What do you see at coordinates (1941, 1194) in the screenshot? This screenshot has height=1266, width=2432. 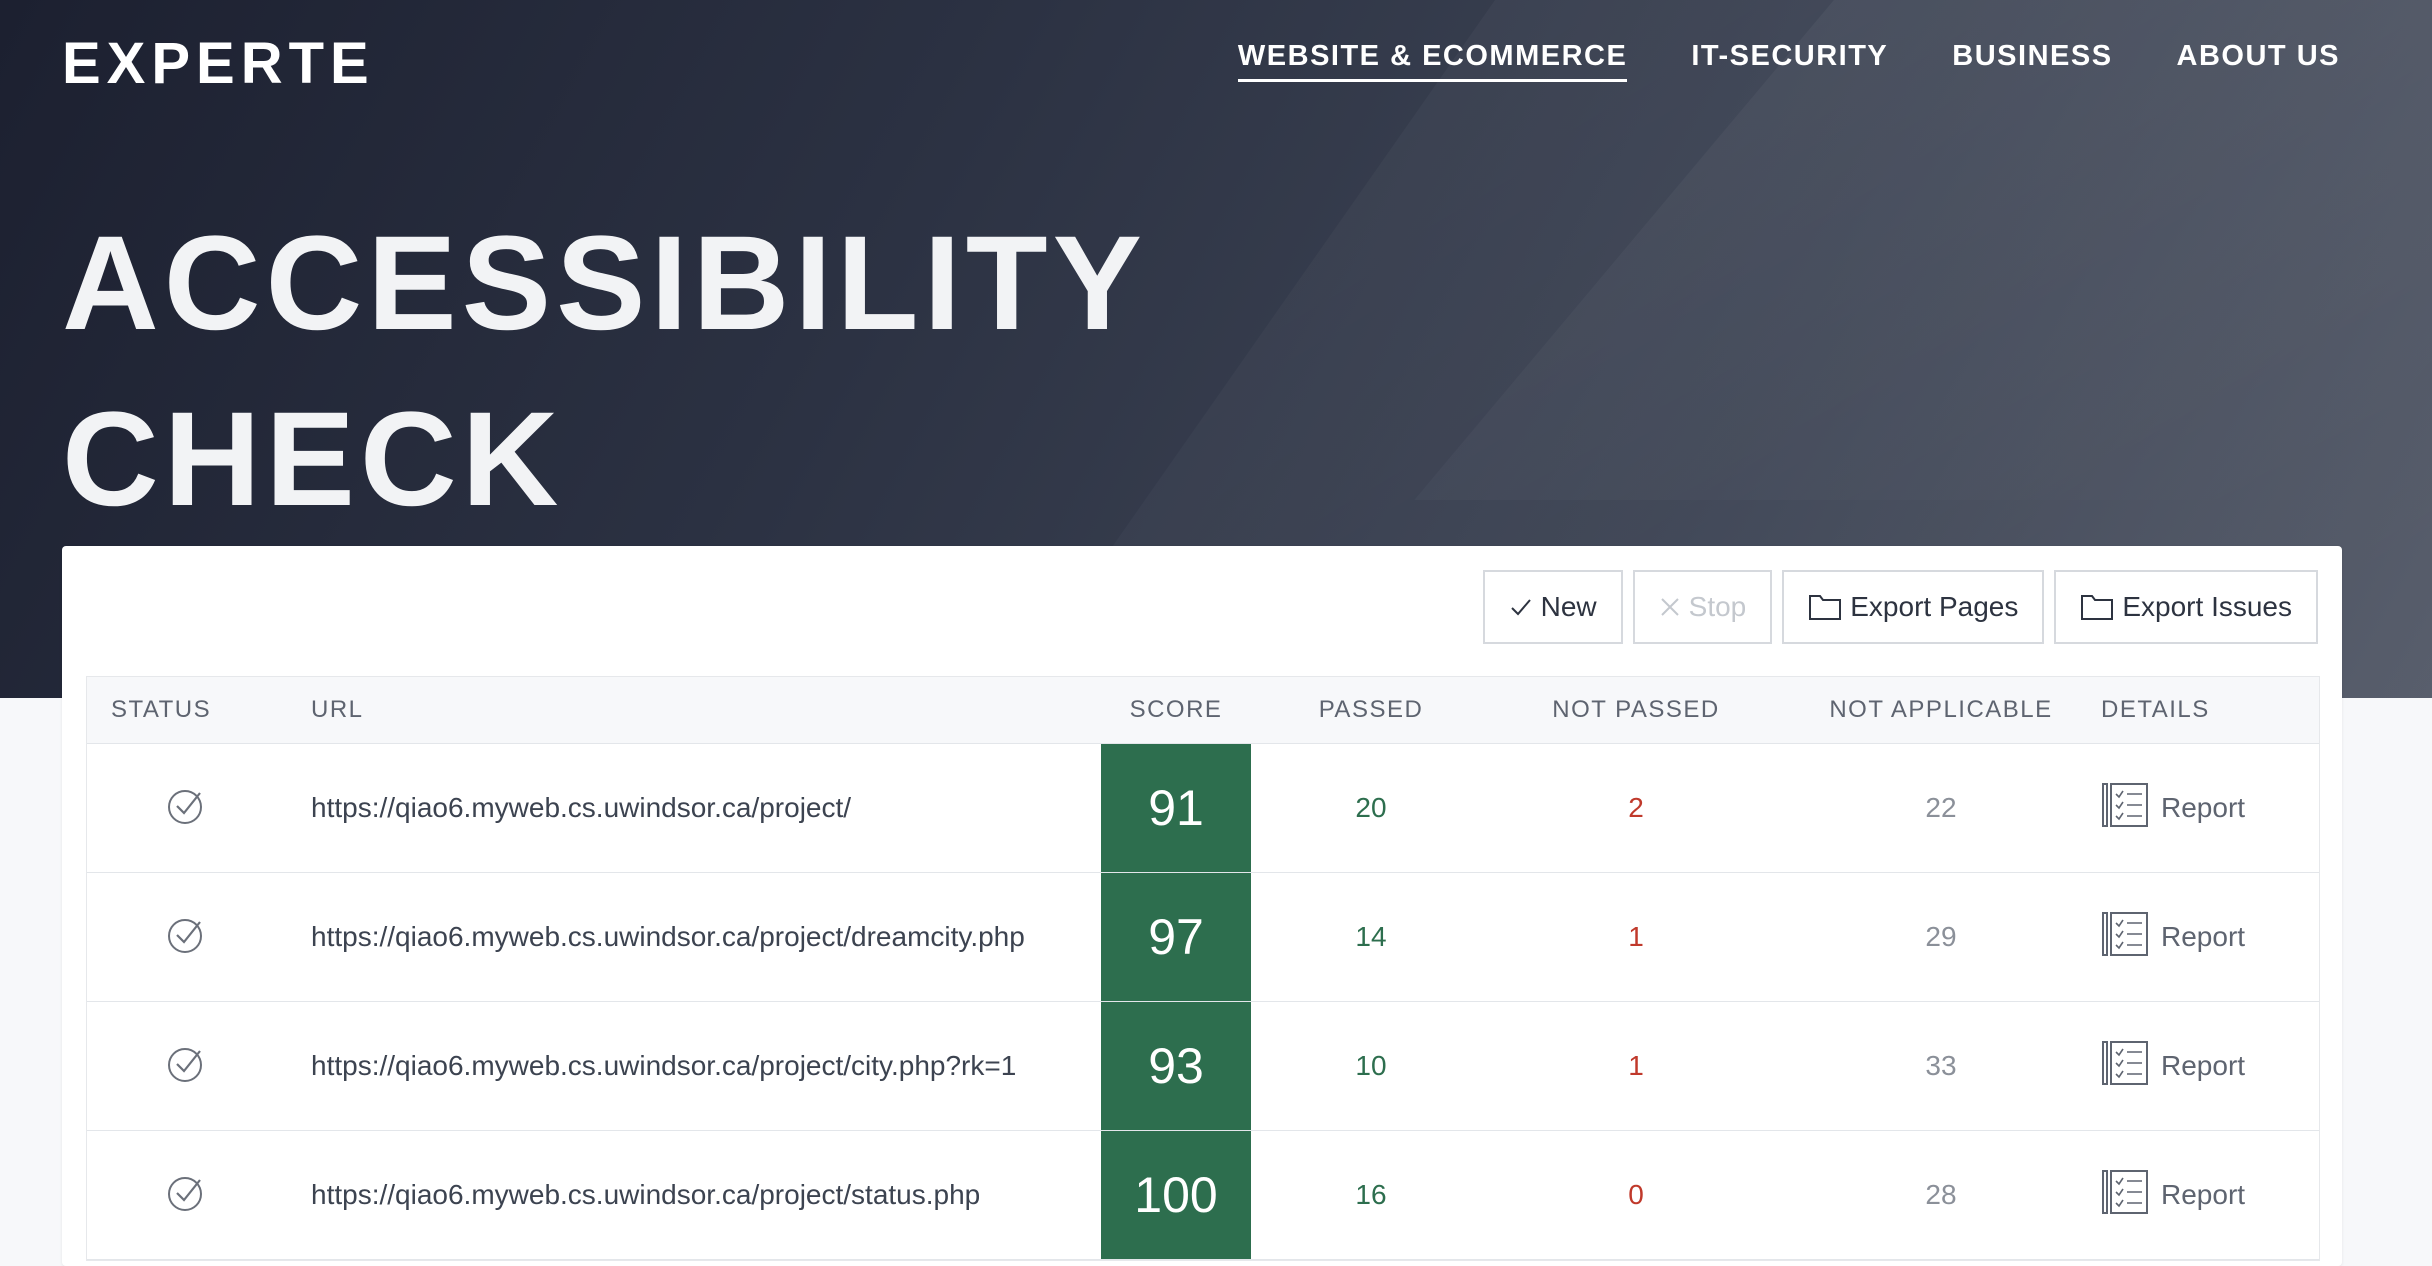 I see `not-applicable-cell: 28` at bounding box center [1941, 1194].